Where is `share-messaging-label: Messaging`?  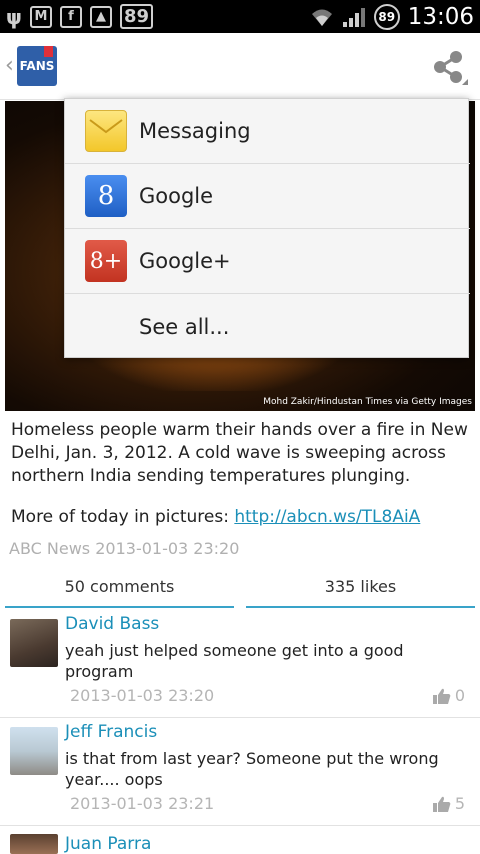 share-messaging-label: Messaging is located at coordinates (195, 131).